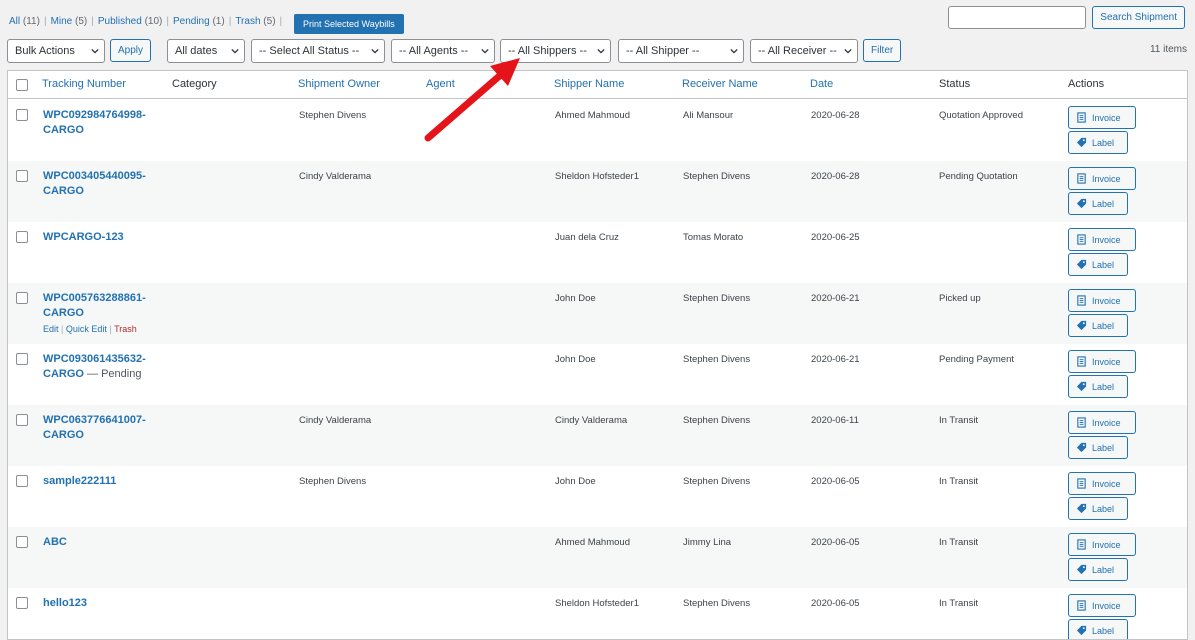  What do you see at coordinates (206, 51) in the screenshot?
I see `date-filter-select: All dates` at bounding box center [206, 51].